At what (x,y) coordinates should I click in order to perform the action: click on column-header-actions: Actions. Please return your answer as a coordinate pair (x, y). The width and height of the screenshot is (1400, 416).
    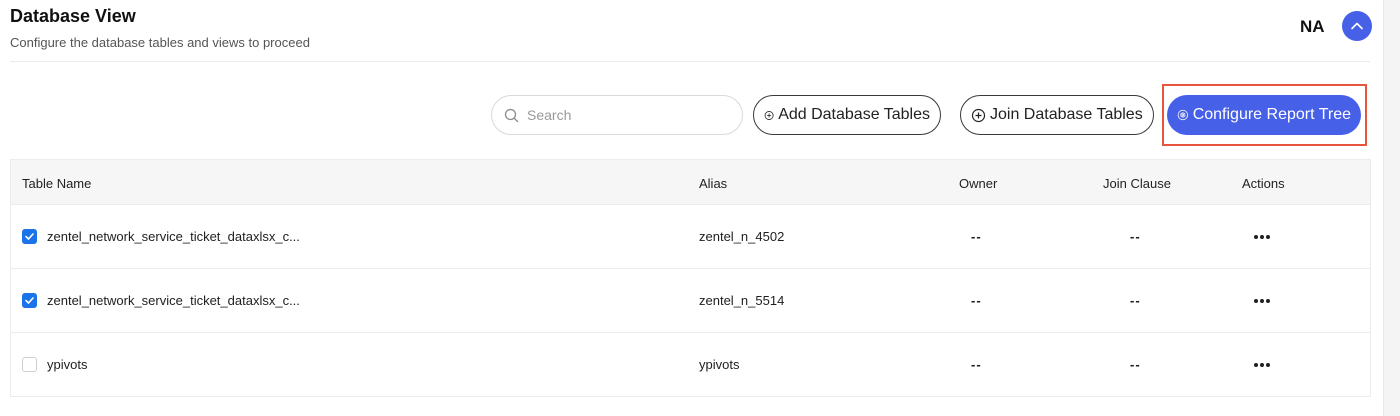
    Looking at the image, I should click on (1263, 183).